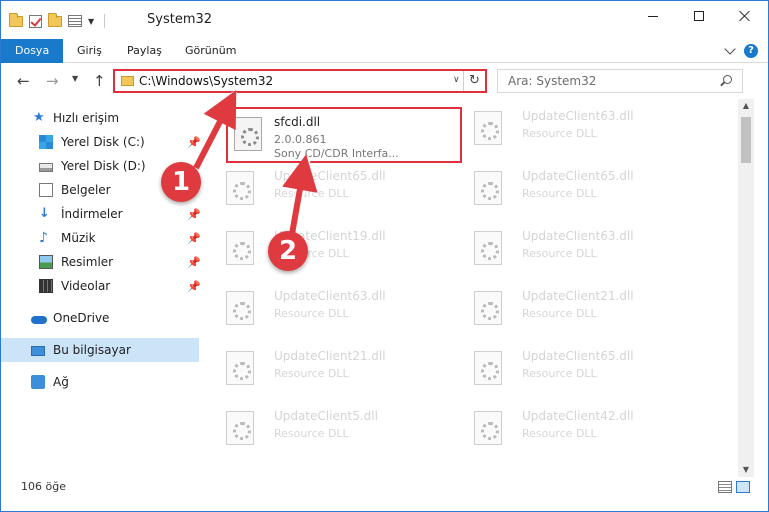 This screenshot has height=512, width=769. What do you see at coordinates (328, 251) in the screenshot?
I see `file-item: UpdateClient19.dll Resource DLL` at bounding box center [328, 251].